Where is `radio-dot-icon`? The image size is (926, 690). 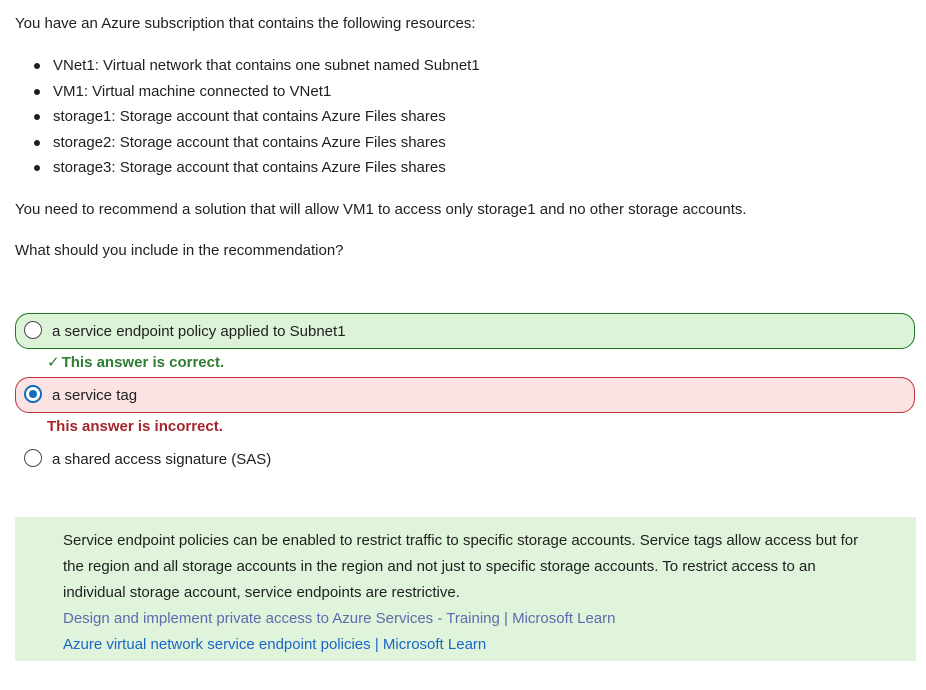 radio-dot-icon is located at coordinates (33, 394).